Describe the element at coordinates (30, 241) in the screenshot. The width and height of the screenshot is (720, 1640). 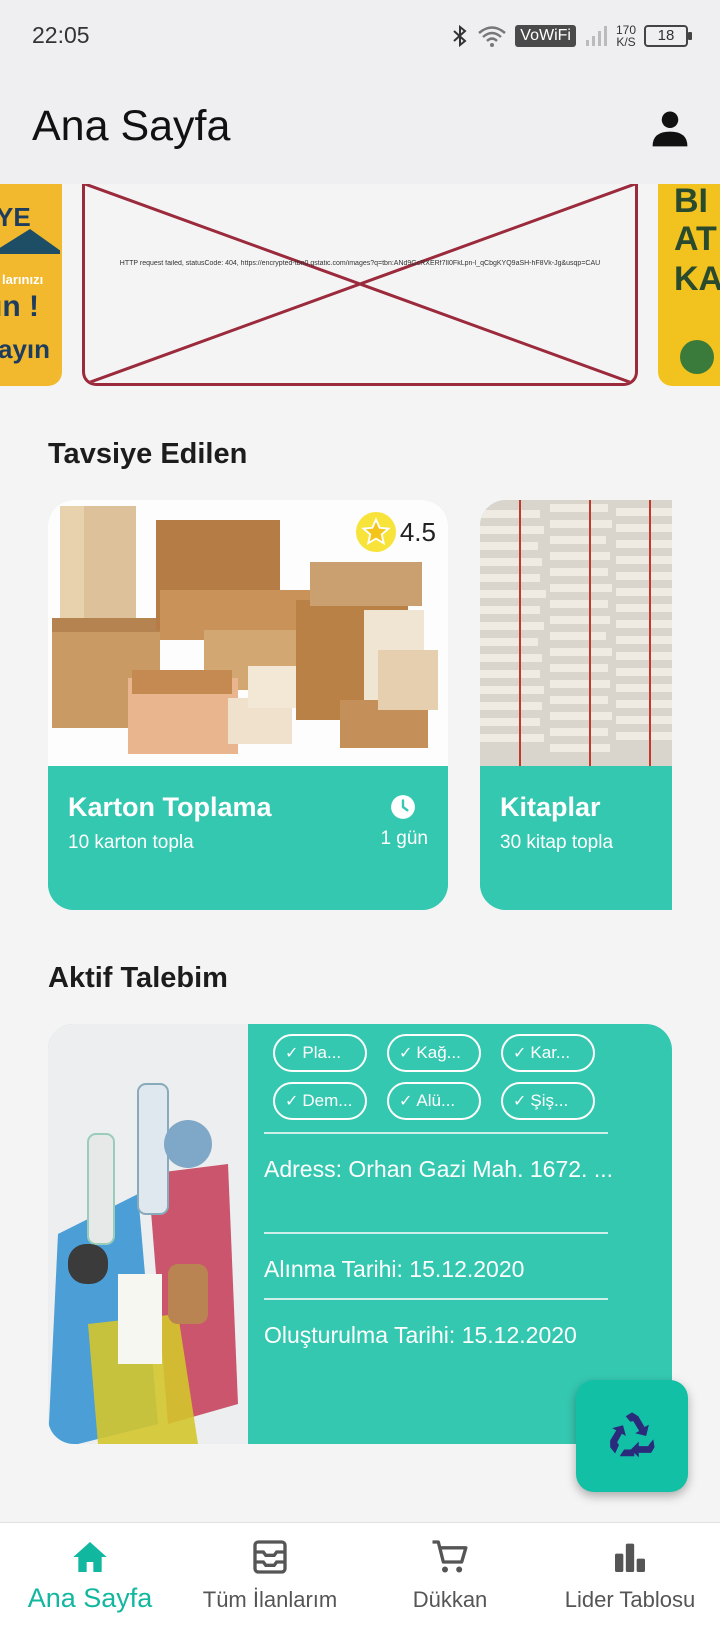
I see `house-roof-icon` at that location.